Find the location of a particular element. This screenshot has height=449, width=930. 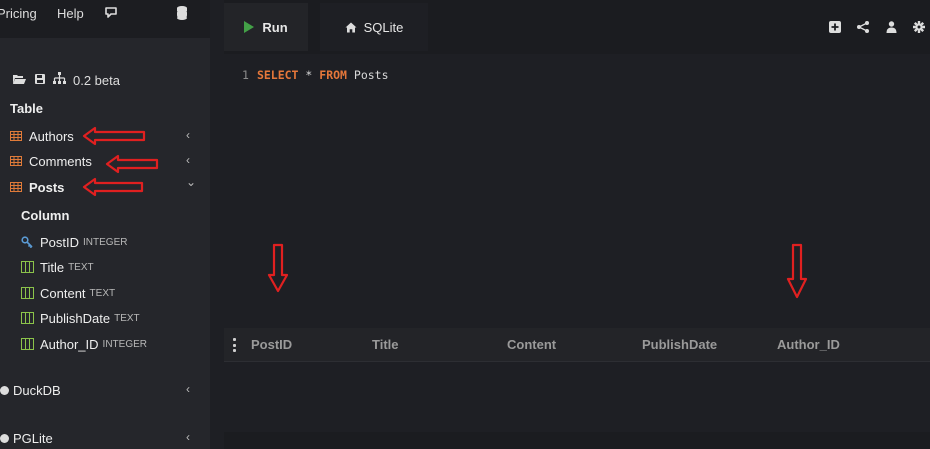

share-icon is located at coordinates (863, 27).